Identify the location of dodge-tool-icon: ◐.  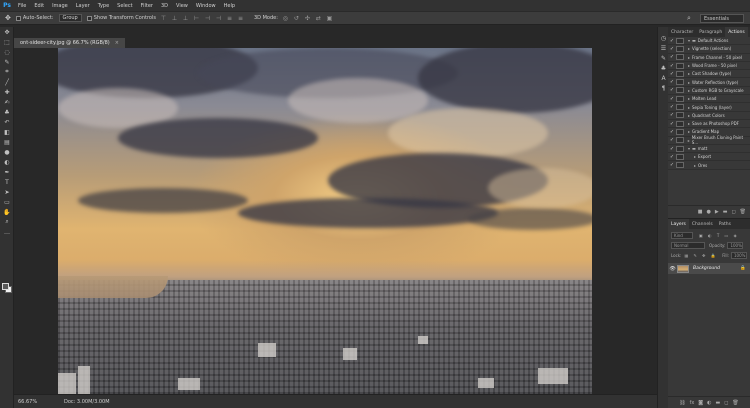
(7, 162).